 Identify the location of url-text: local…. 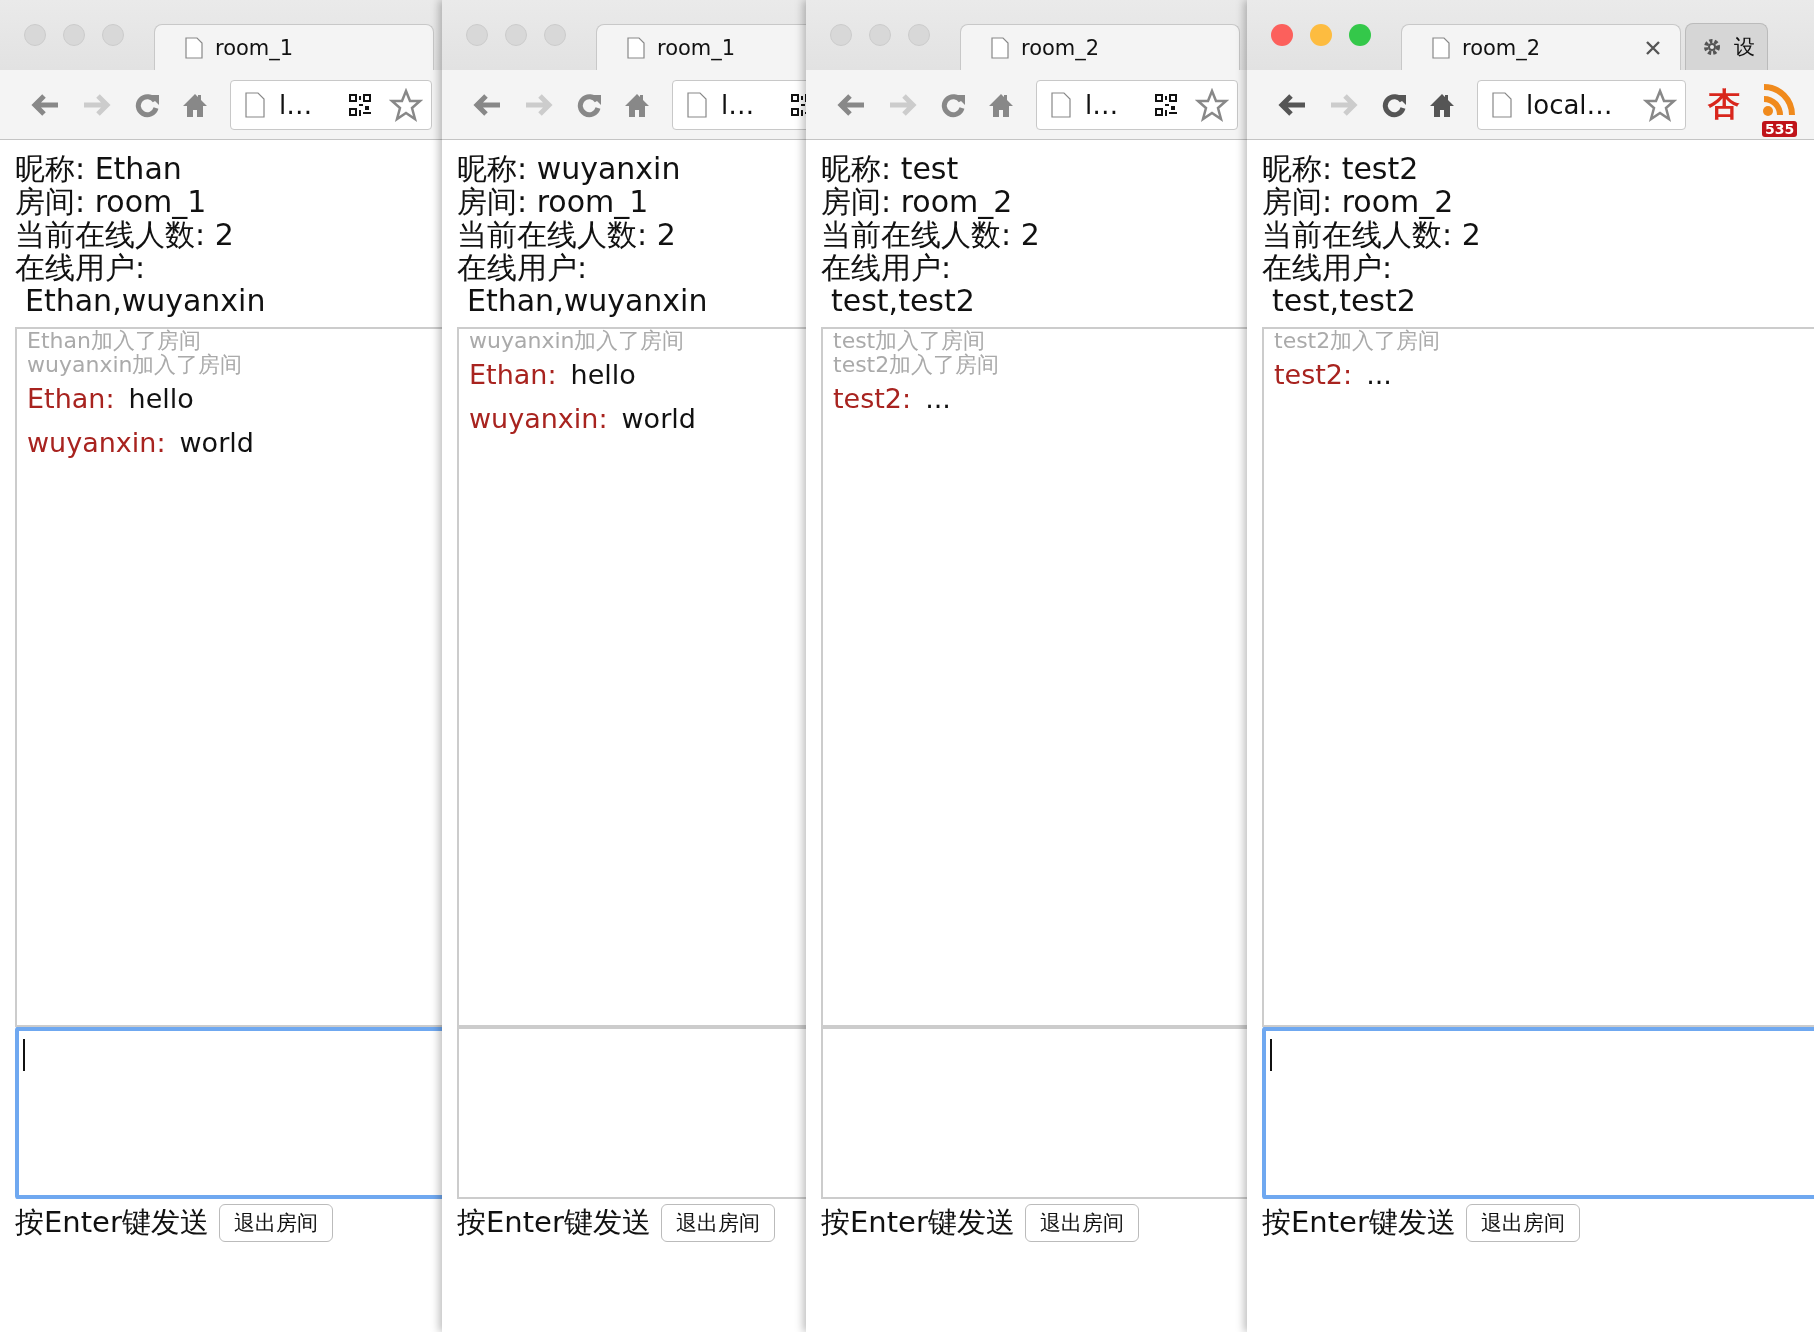
(1569, 104).